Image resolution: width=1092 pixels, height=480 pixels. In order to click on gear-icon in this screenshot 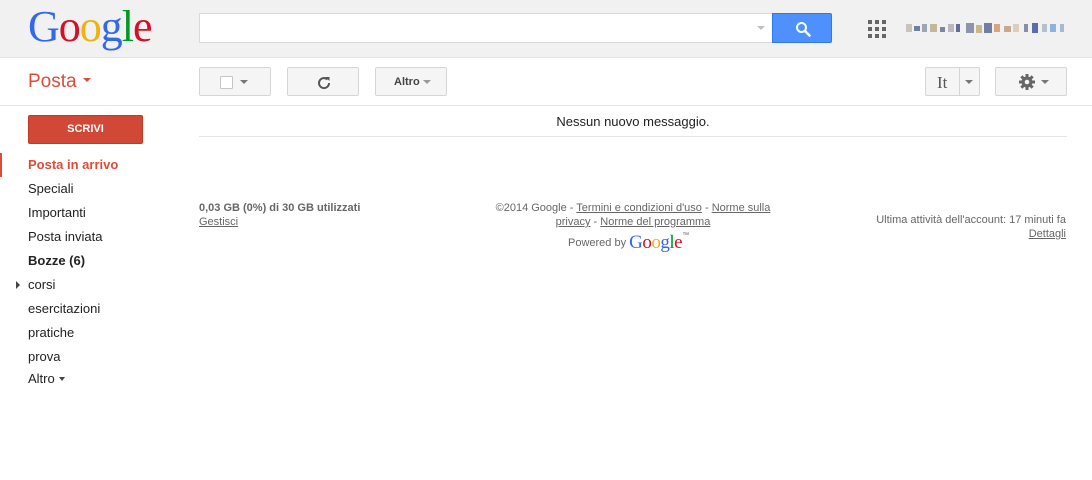, I will do `click(1027, 82)`.